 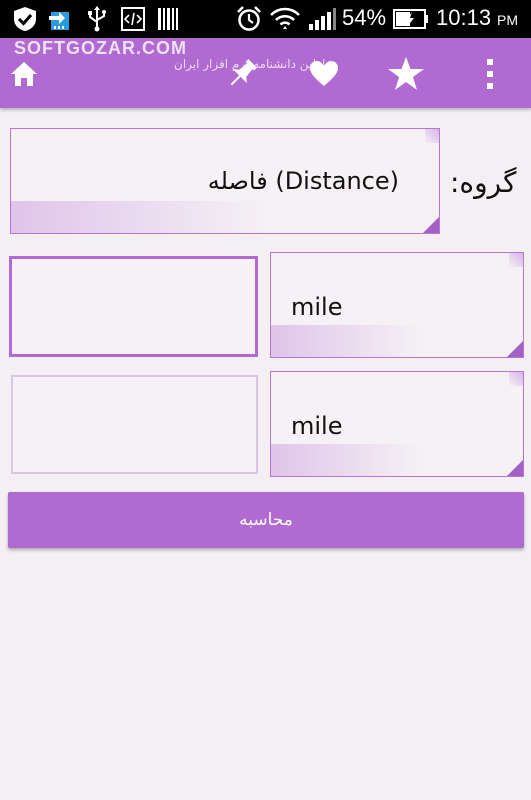 I want to click on from-unit-value: mile, so click(x=317, y=307).